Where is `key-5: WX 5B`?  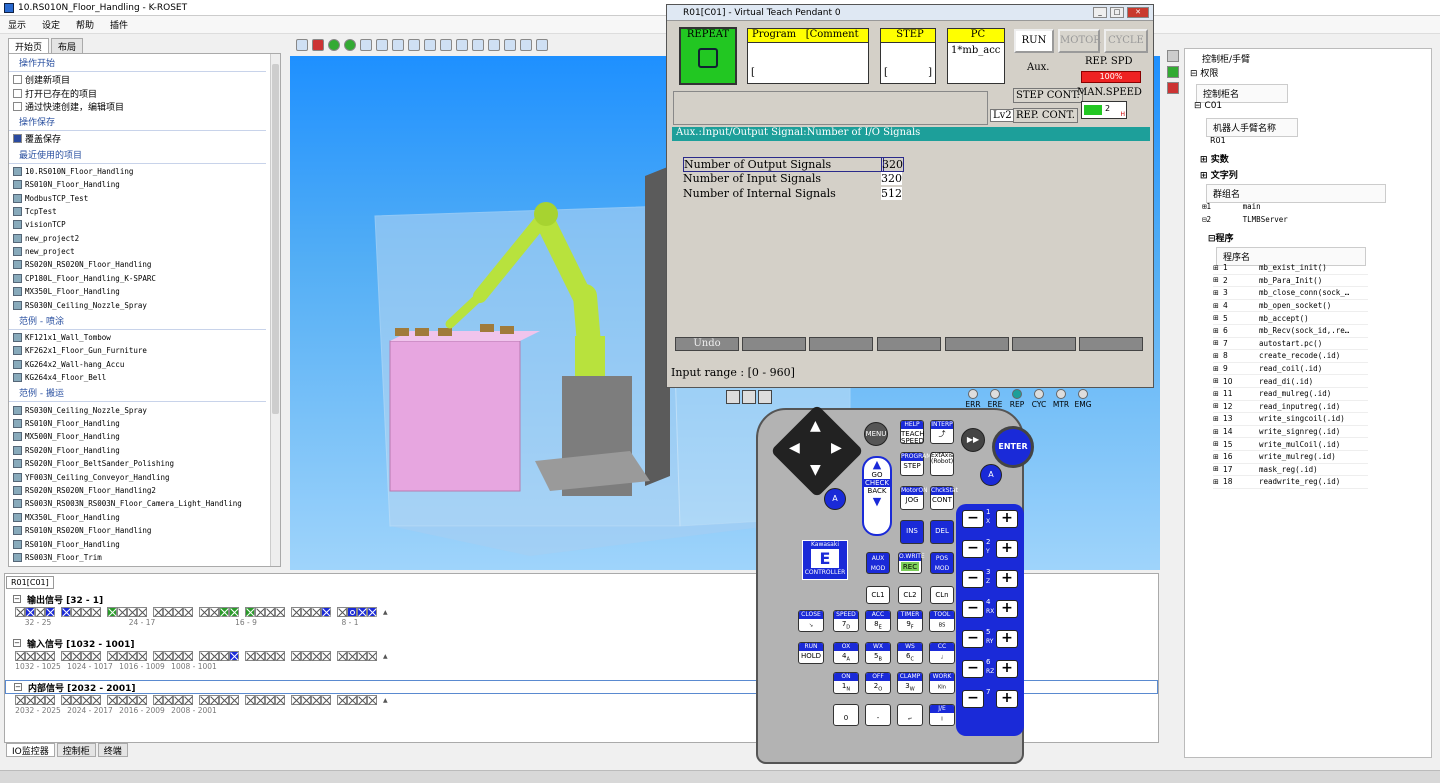 key-5: WX 5B is located at coordinates (878, 653).